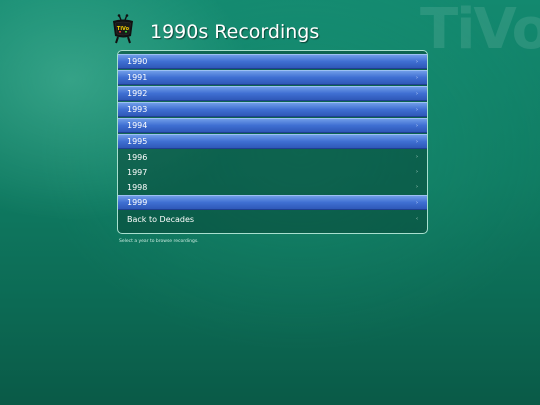 This screenshot has width=540, height=405. I want to click on menu-item-label: 1990, so click(137, 61).